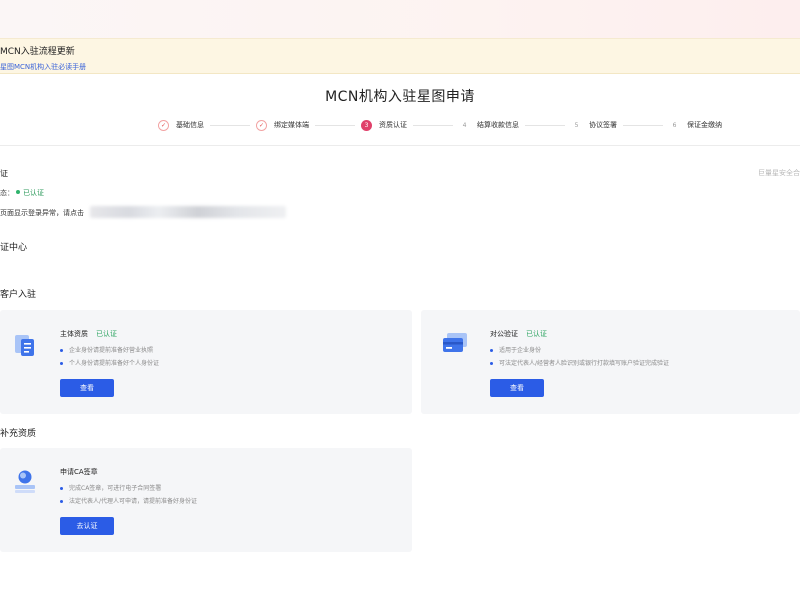  Describe the element at coordinates (517, 388) in the screenshot. I see `view-corporate-button: 查看` at that location.